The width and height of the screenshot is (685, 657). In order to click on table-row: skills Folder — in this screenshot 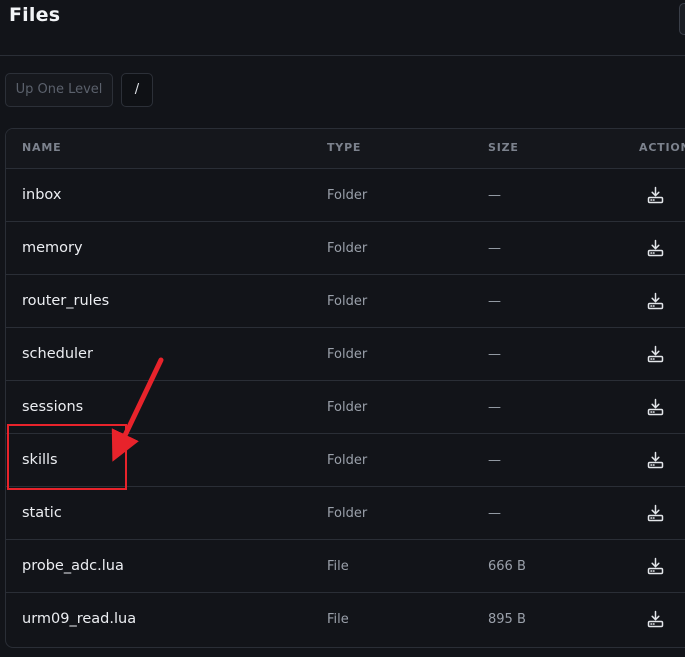, I will do `click(345, 460)`.